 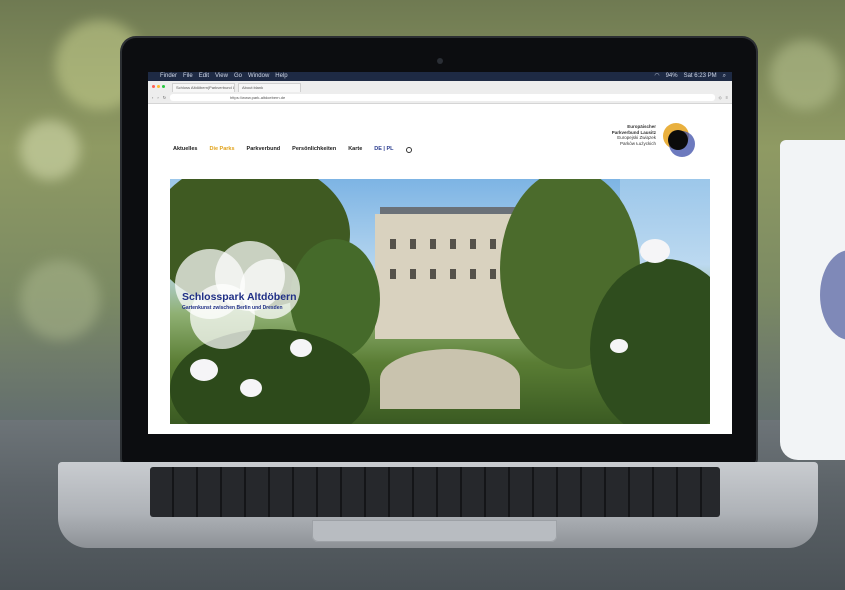 What do you see at coordinates (314, 149) in the screenshot?
I see `nav-persoenlichkeiten: Persönlichkeiten` at bounding box center [314, 149].